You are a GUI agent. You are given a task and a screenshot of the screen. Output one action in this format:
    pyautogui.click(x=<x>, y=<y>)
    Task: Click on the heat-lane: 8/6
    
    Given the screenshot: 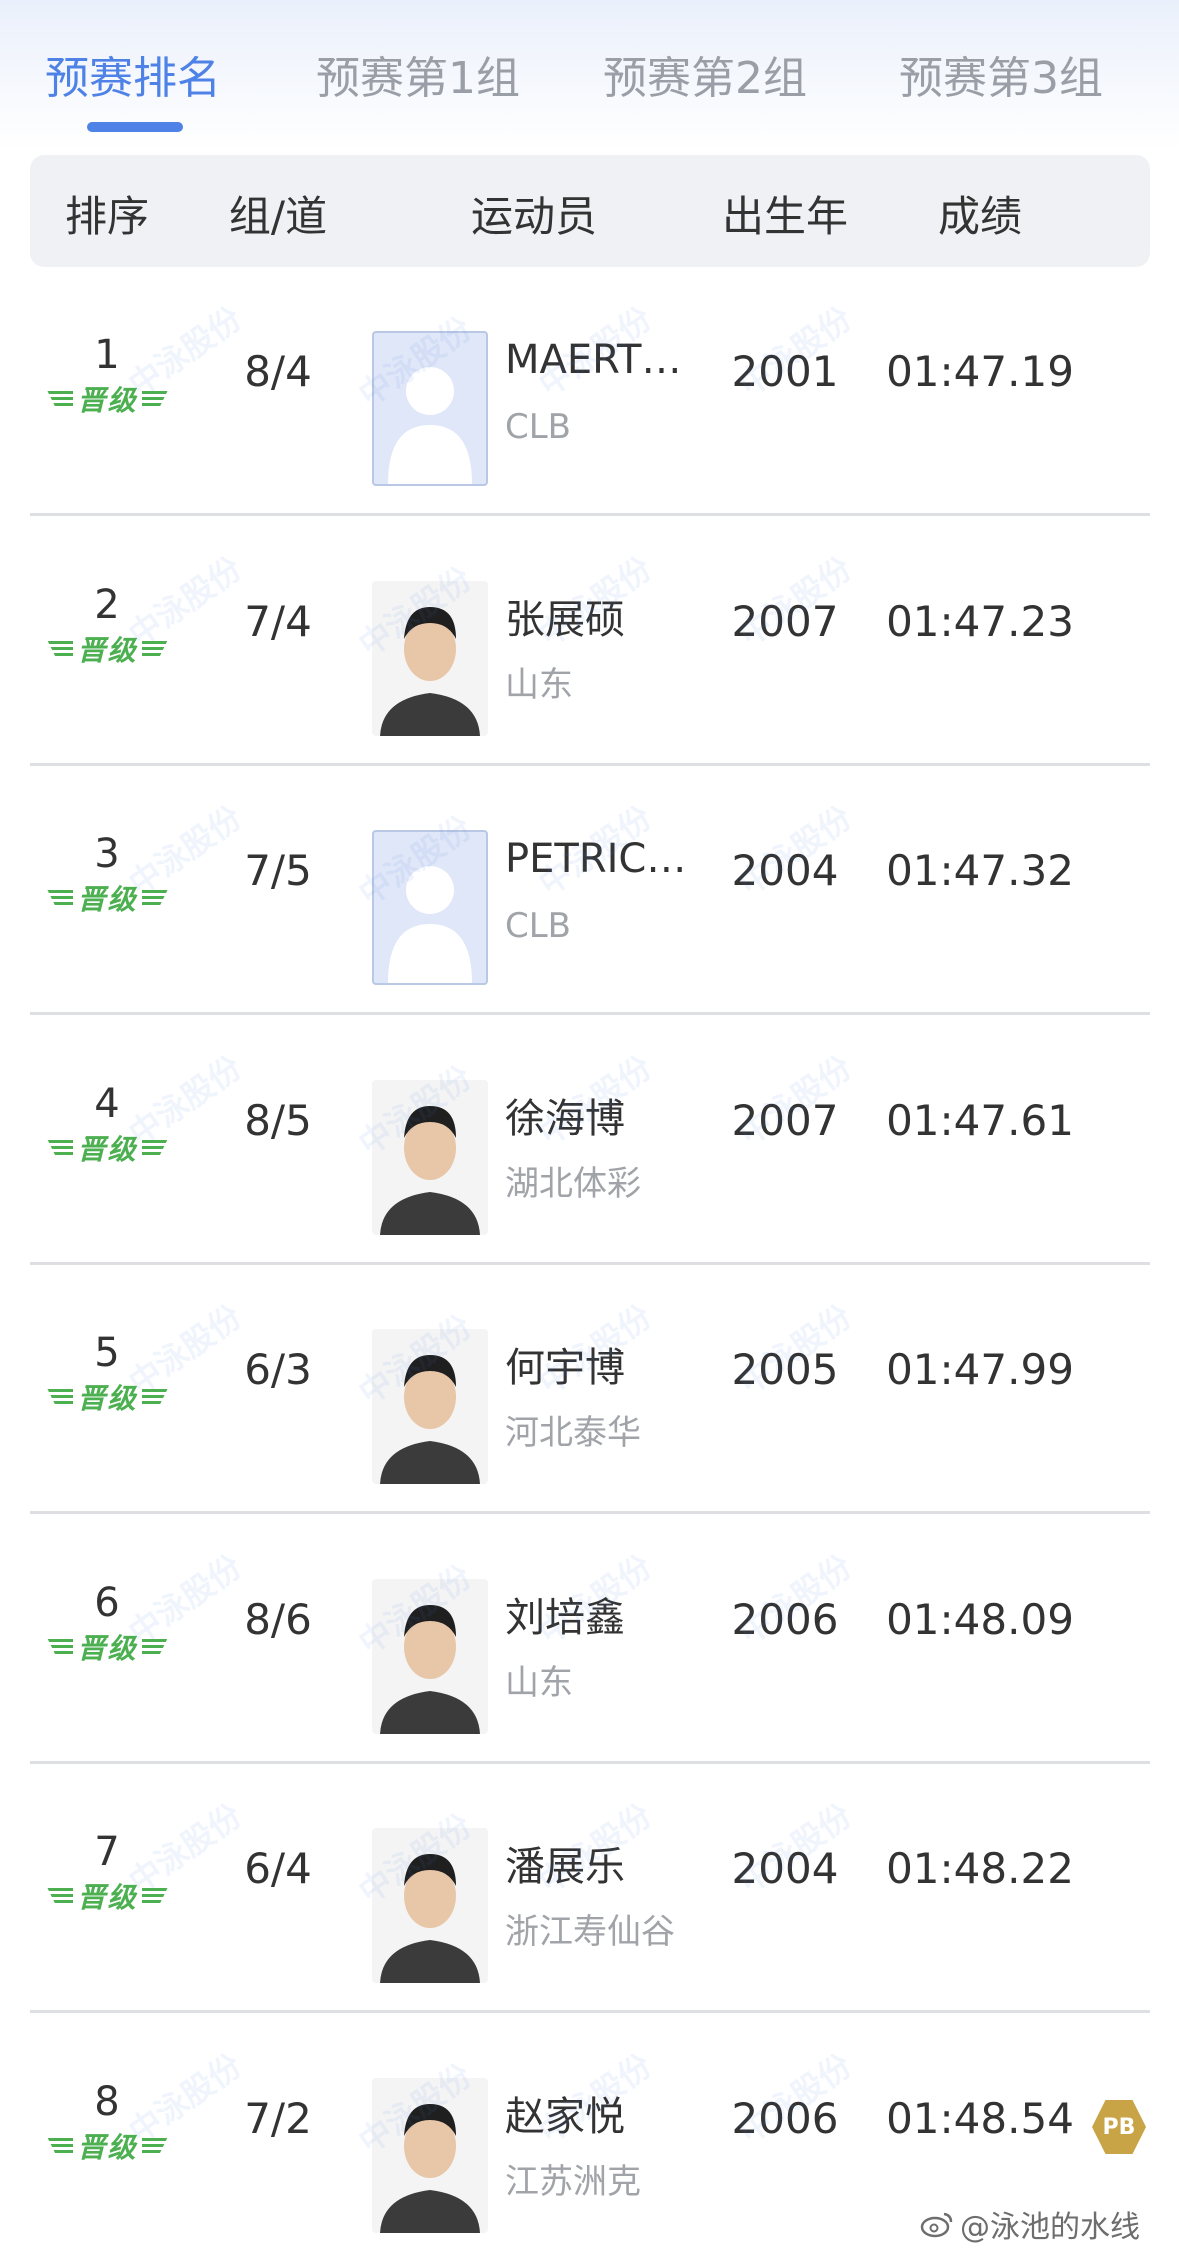 What is the action you would take?
    pyautogui.click(x=278, y=1619)
    